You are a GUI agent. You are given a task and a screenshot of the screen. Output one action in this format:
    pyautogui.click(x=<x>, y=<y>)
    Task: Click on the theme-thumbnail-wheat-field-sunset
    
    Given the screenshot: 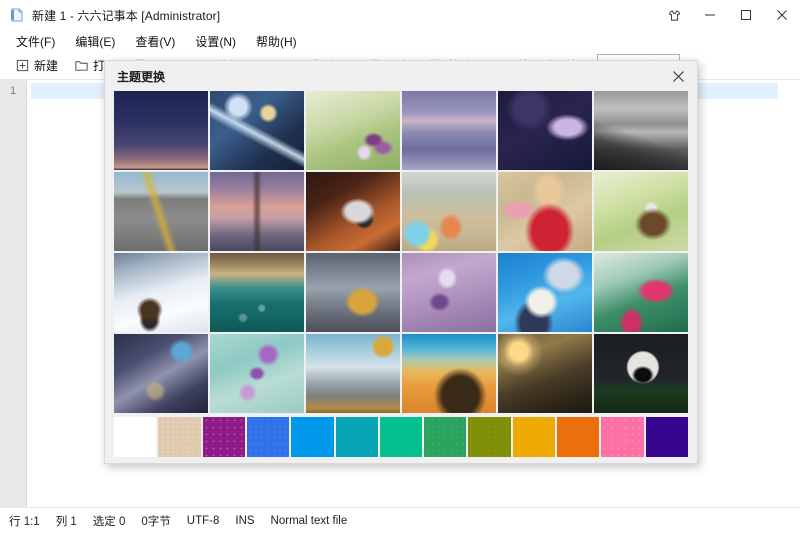 What is the action you would take?
    pyautogui.click(x=545, y=373)
    